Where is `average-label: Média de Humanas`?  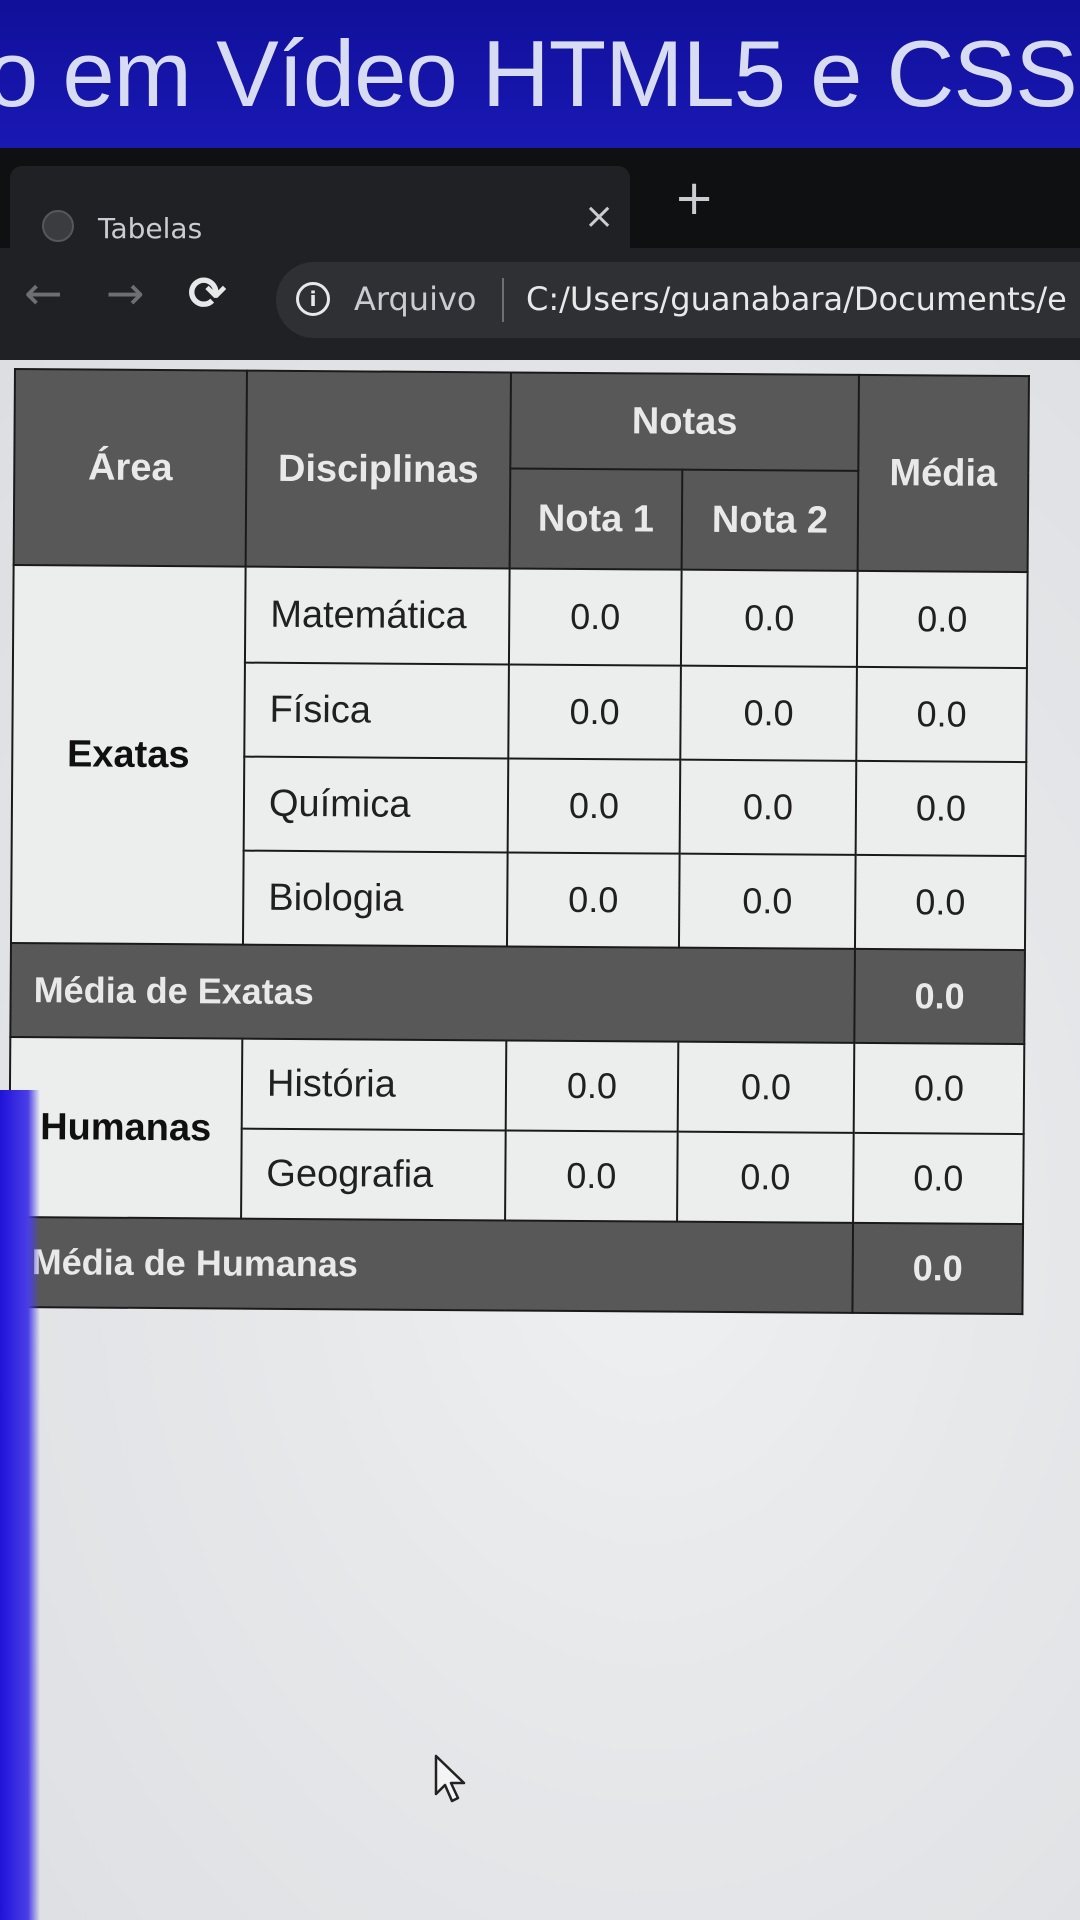 average-label: Média de Humanas is located at coordinates (431, 1264).